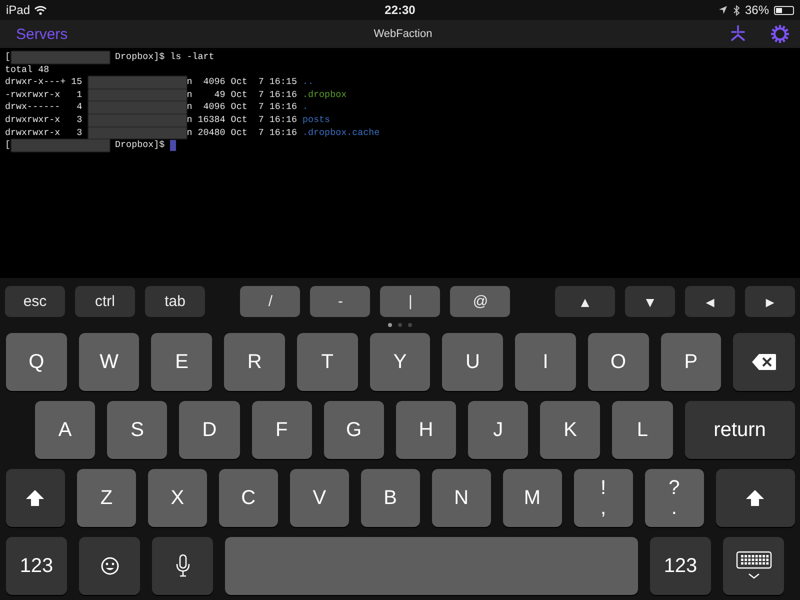 This screenshot has width=800, height=600. I want to click on backspace-key, so click(764, 362).